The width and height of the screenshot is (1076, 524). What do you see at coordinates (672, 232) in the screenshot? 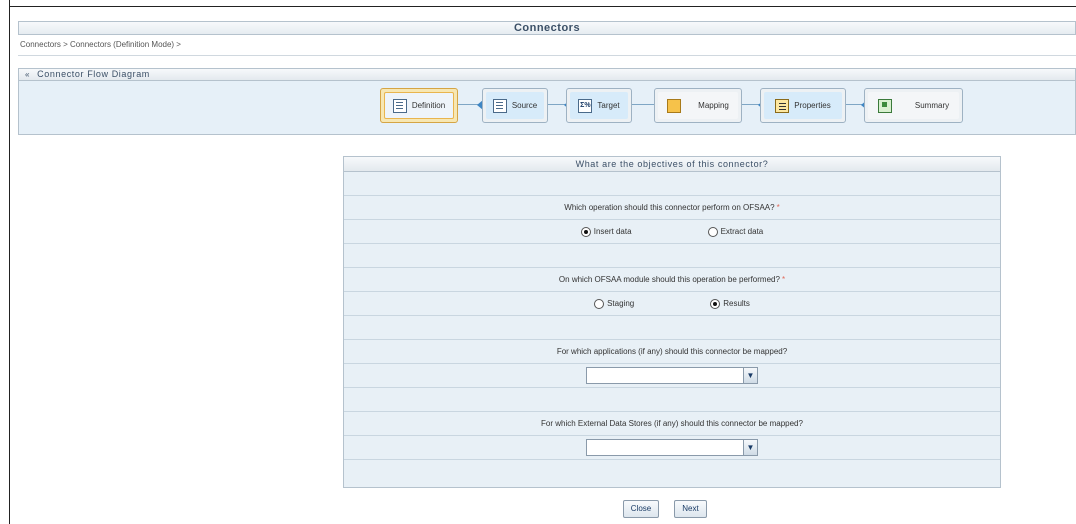
I see `operation-options-row: Insert data Extract data` at bounding box center [672, 232].